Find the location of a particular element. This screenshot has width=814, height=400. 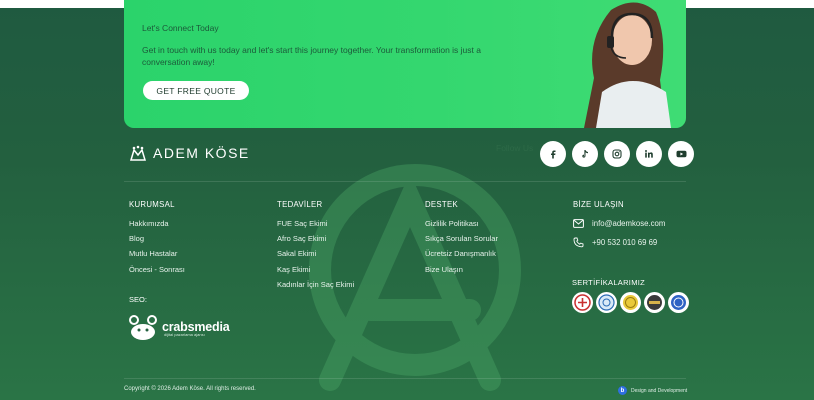

link-blog: Blog is located at coordinates (157, 238).